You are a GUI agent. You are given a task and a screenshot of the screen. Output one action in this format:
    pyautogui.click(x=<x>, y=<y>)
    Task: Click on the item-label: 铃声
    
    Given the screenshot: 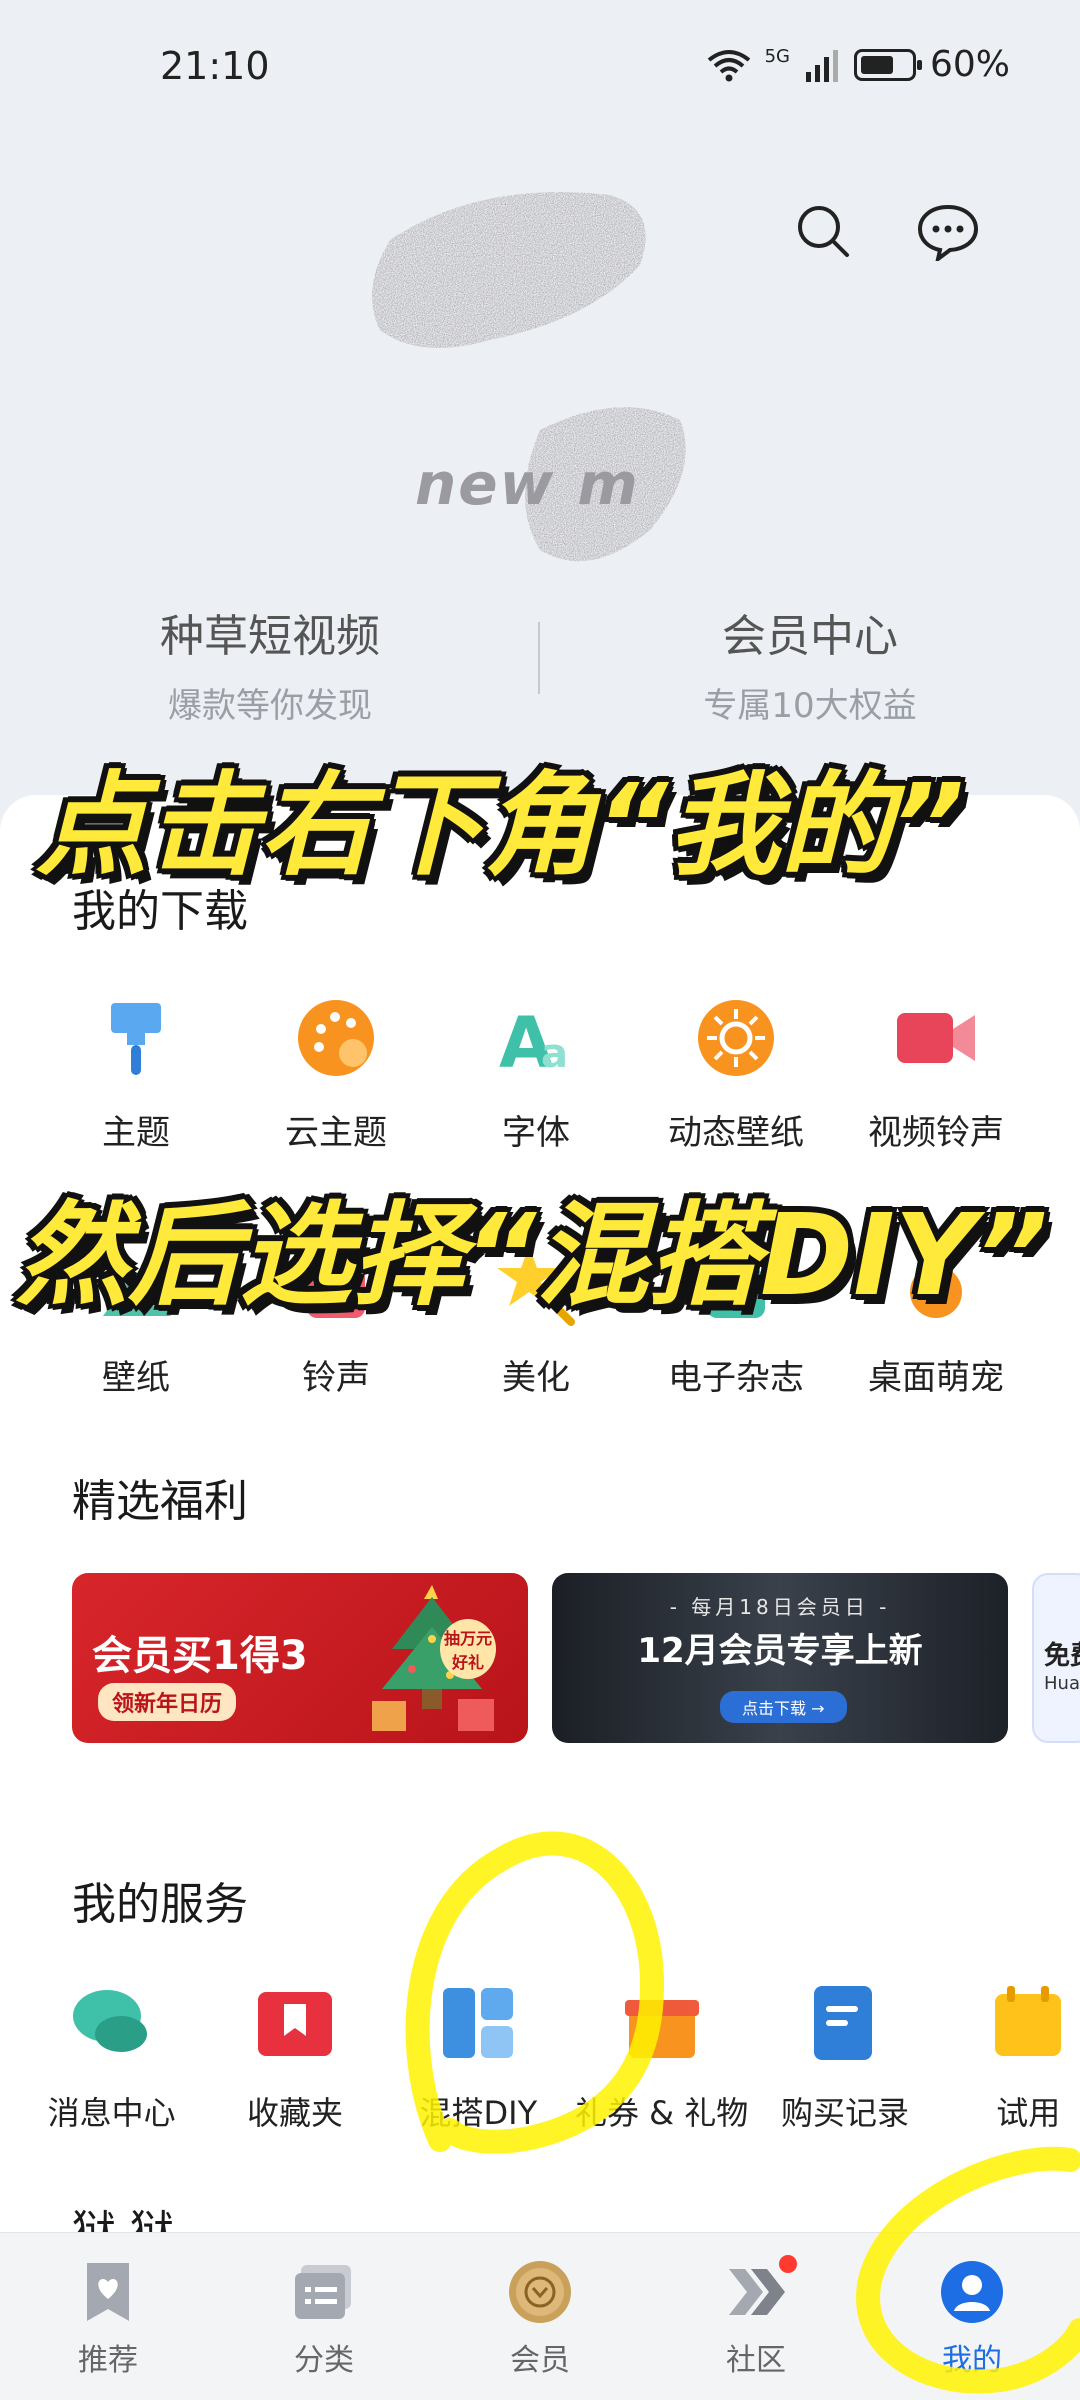 What is the action you would take?
    pyautogui.click(x=336, y=1378)
    